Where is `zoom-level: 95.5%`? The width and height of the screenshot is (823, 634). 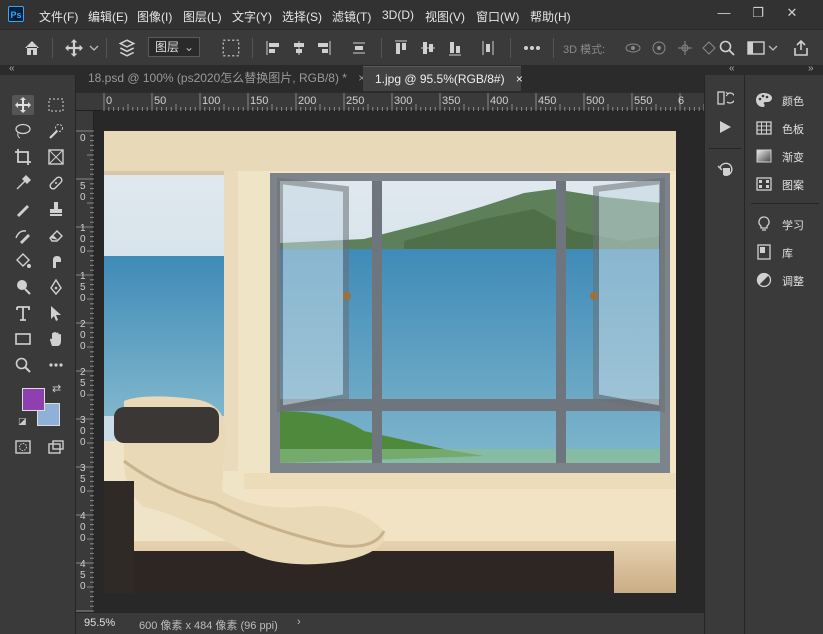 zoom-level: 95.5% is located at coordinates (99, 623).